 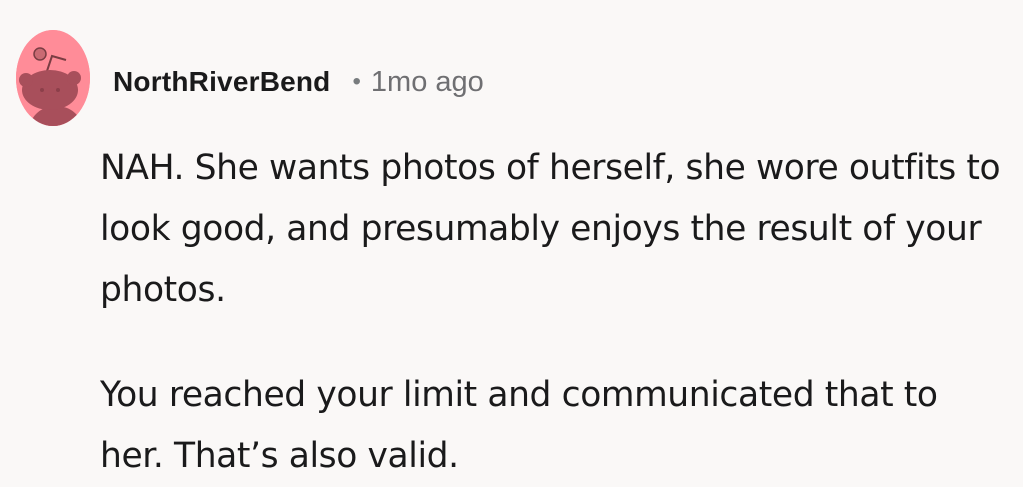 I want to click on avatar, so click(x=53, y=78).